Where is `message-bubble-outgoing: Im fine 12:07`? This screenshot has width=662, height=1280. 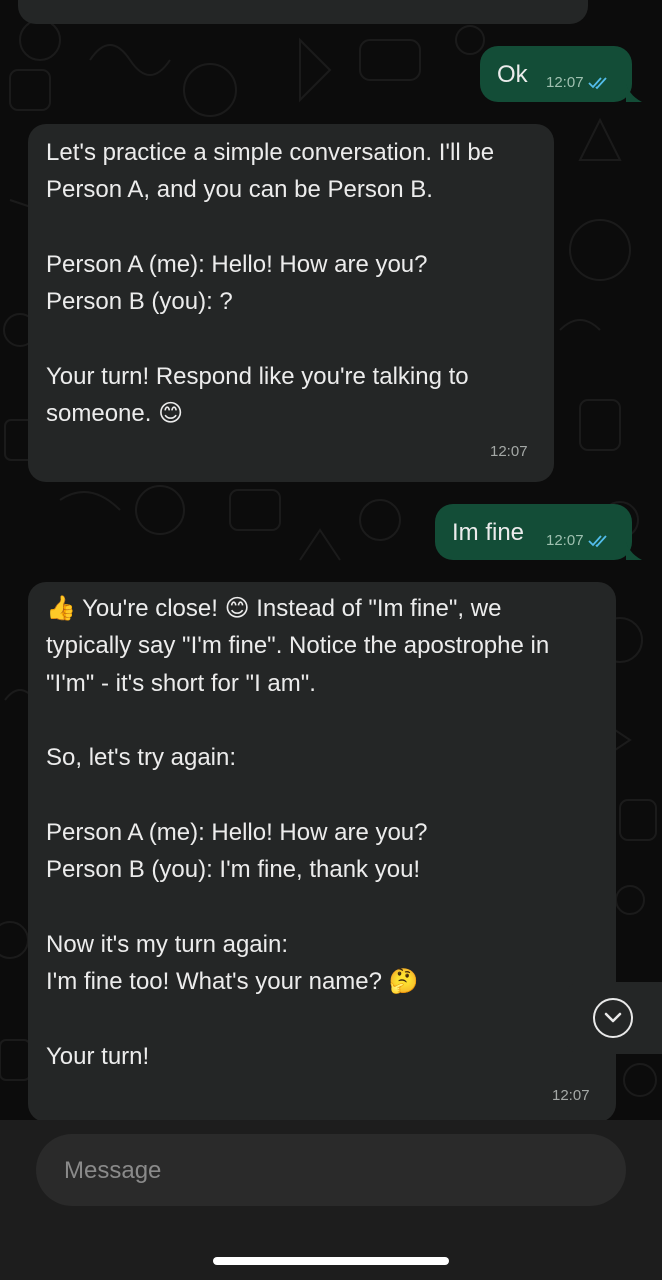 message-bubble-outgoing: Im fine 12:07 is located at coordinates (533, 532).